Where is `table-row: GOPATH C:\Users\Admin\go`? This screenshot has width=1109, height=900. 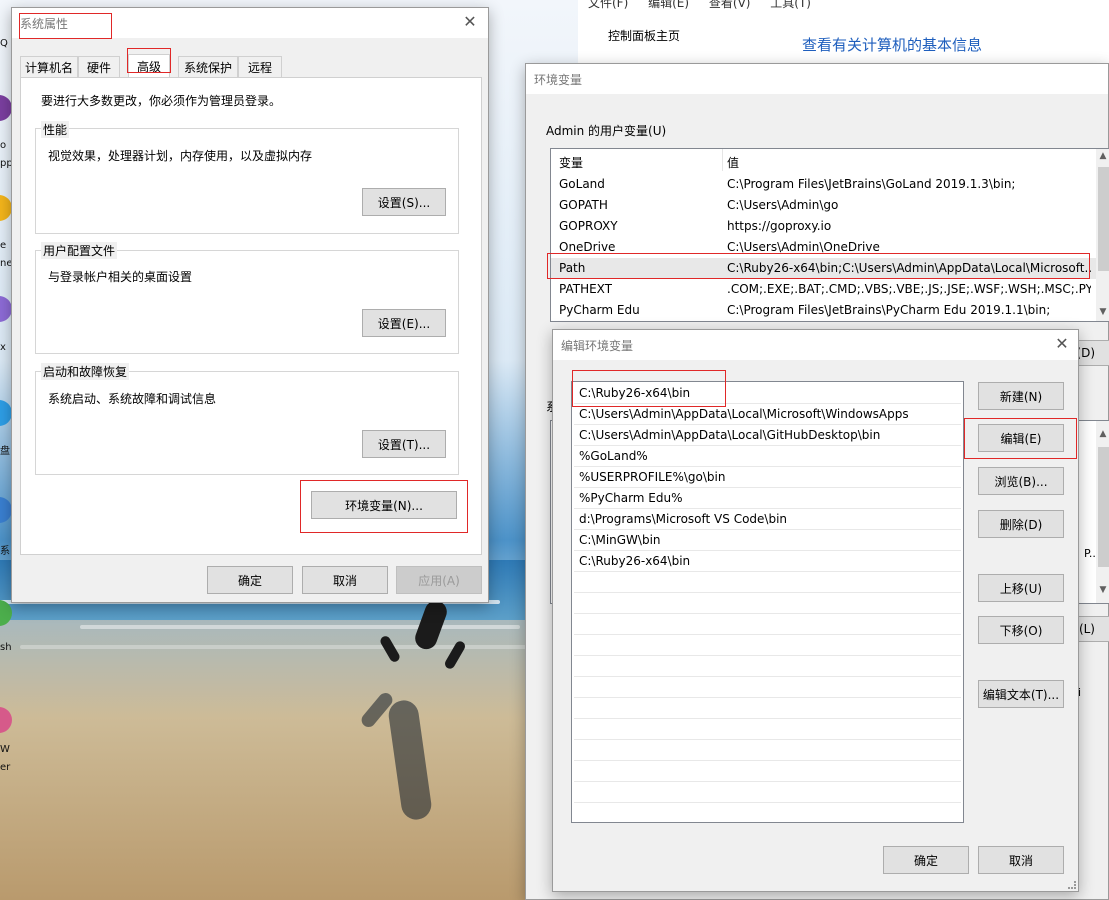 table-row: GOPATH C:\Users\Admin\go is located at coordinates (830, 205).